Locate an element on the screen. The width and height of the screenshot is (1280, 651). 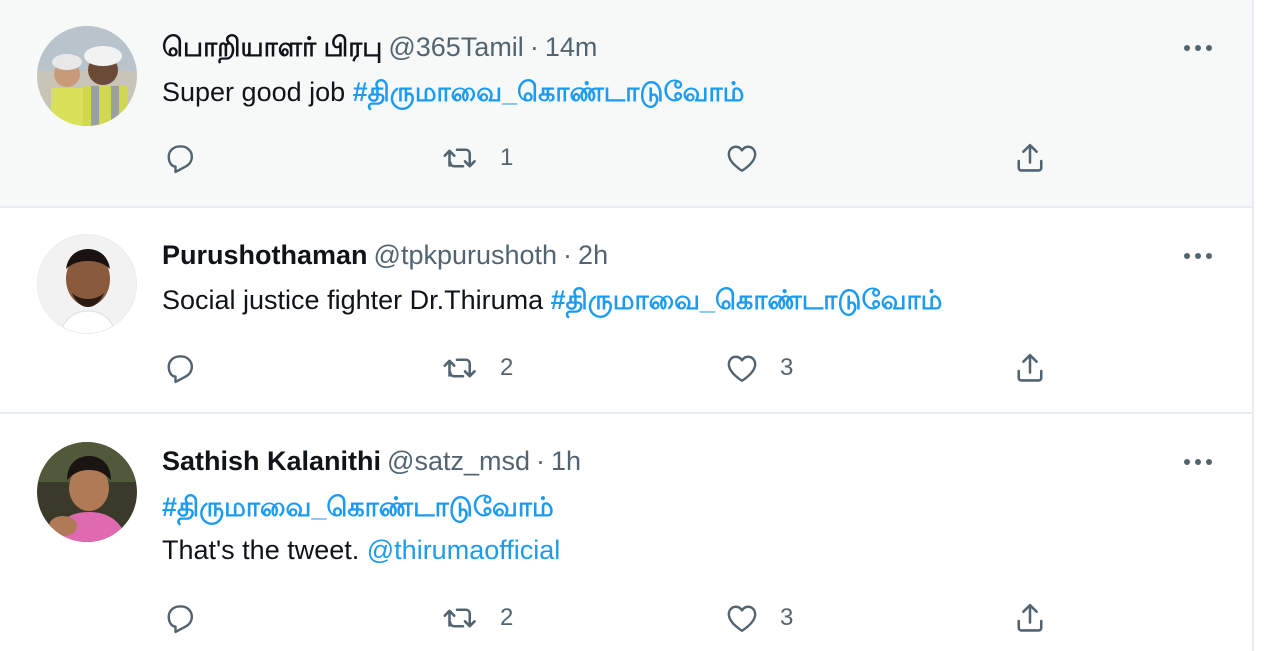
tweet-header: Sathish Kalanithi @satz_msd · 1h is located at coordinates (371, 461).